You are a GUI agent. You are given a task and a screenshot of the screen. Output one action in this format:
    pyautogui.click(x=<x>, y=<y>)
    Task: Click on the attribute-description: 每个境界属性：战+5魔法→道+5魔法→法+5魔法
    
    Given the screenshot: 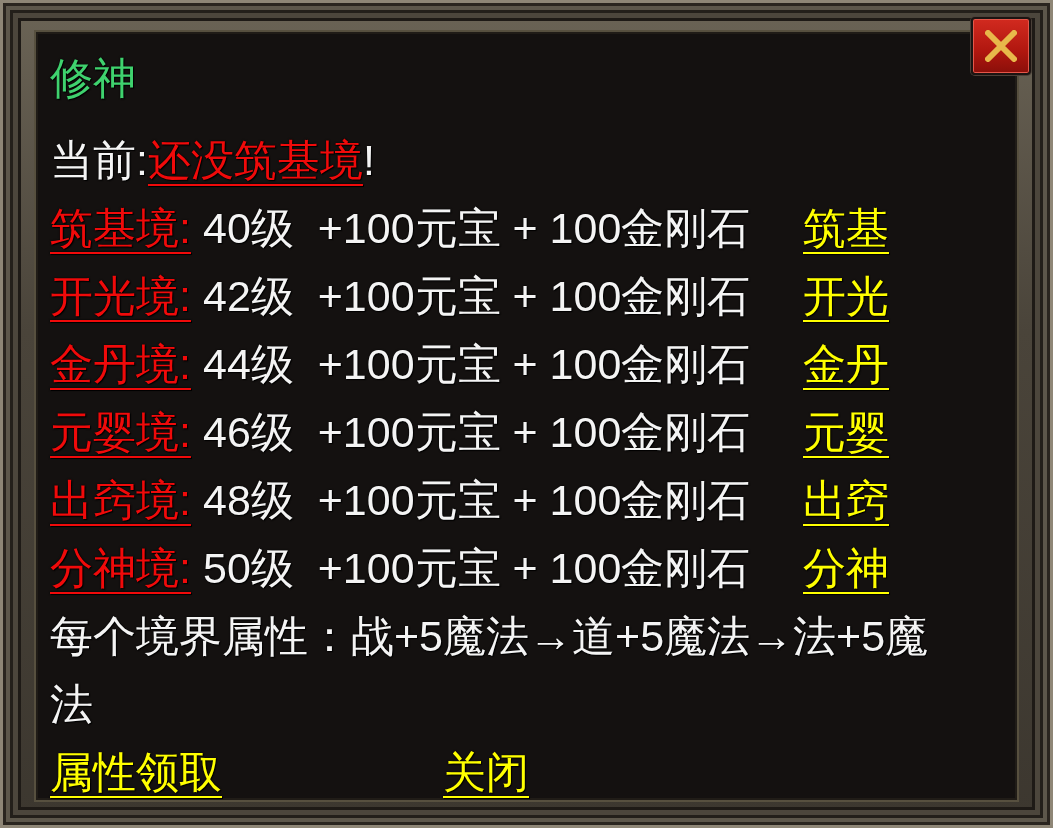 What is the action you would take?
    pyautogui.click(x=490, y=670)
    